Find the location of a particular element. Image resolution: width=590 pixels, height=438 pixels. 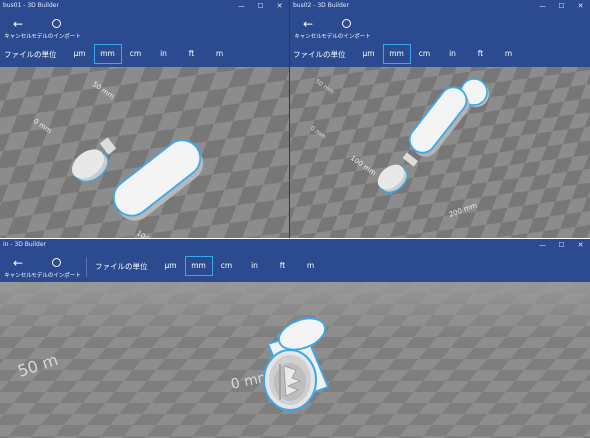

titlebar: bus01 - 3D Builder — ☐ ✕ is located at coordinates (144, 6).